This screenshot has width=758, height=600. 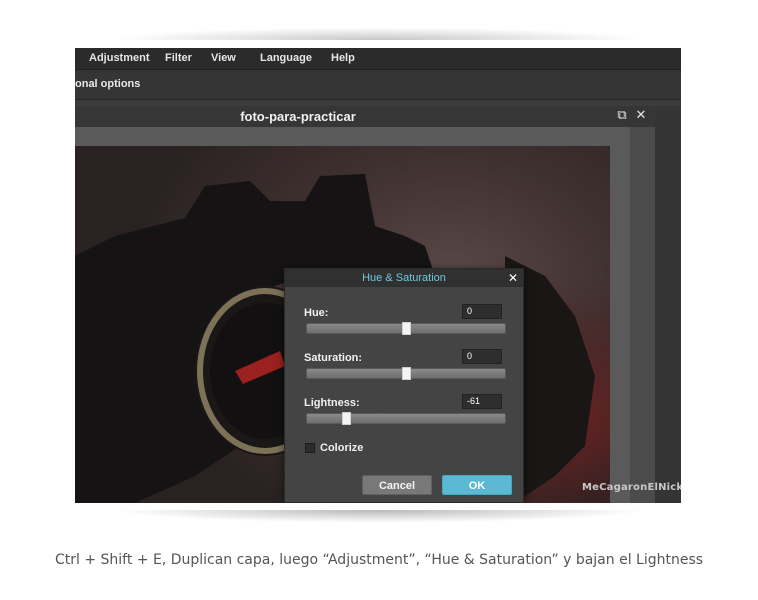 What do you see at coordinates (108, 84) in the screenshot?
I see `toolbar-label: onal options` at bounding box center [108, 84].